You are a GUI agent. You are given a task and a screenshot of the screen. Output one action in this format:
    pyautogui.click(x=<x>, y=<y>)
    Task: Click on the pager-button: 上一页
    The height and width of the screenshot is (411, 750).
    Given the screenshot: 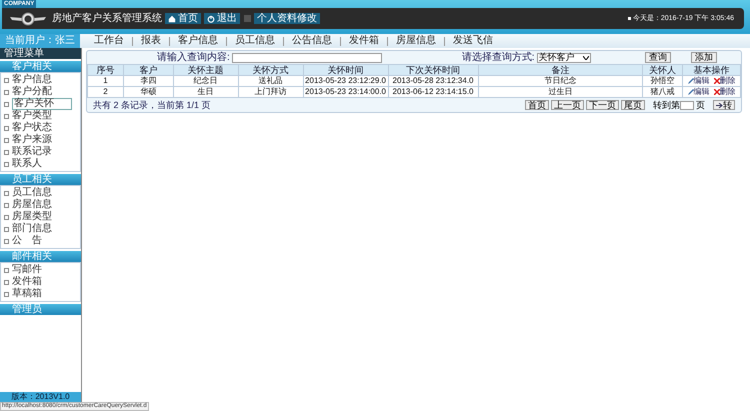 What is the action you would take?
    pyautogui.click(x=567, y=105)
    